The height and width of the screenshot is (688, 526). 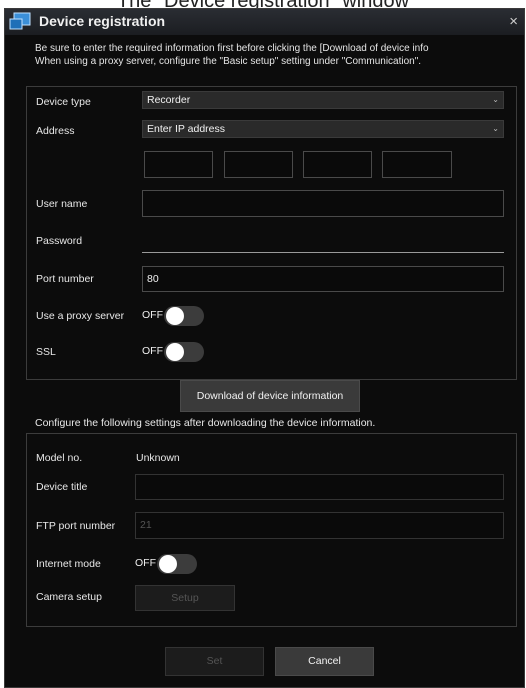 I want to click on close-icon: ×, so click(x=513, y=21).